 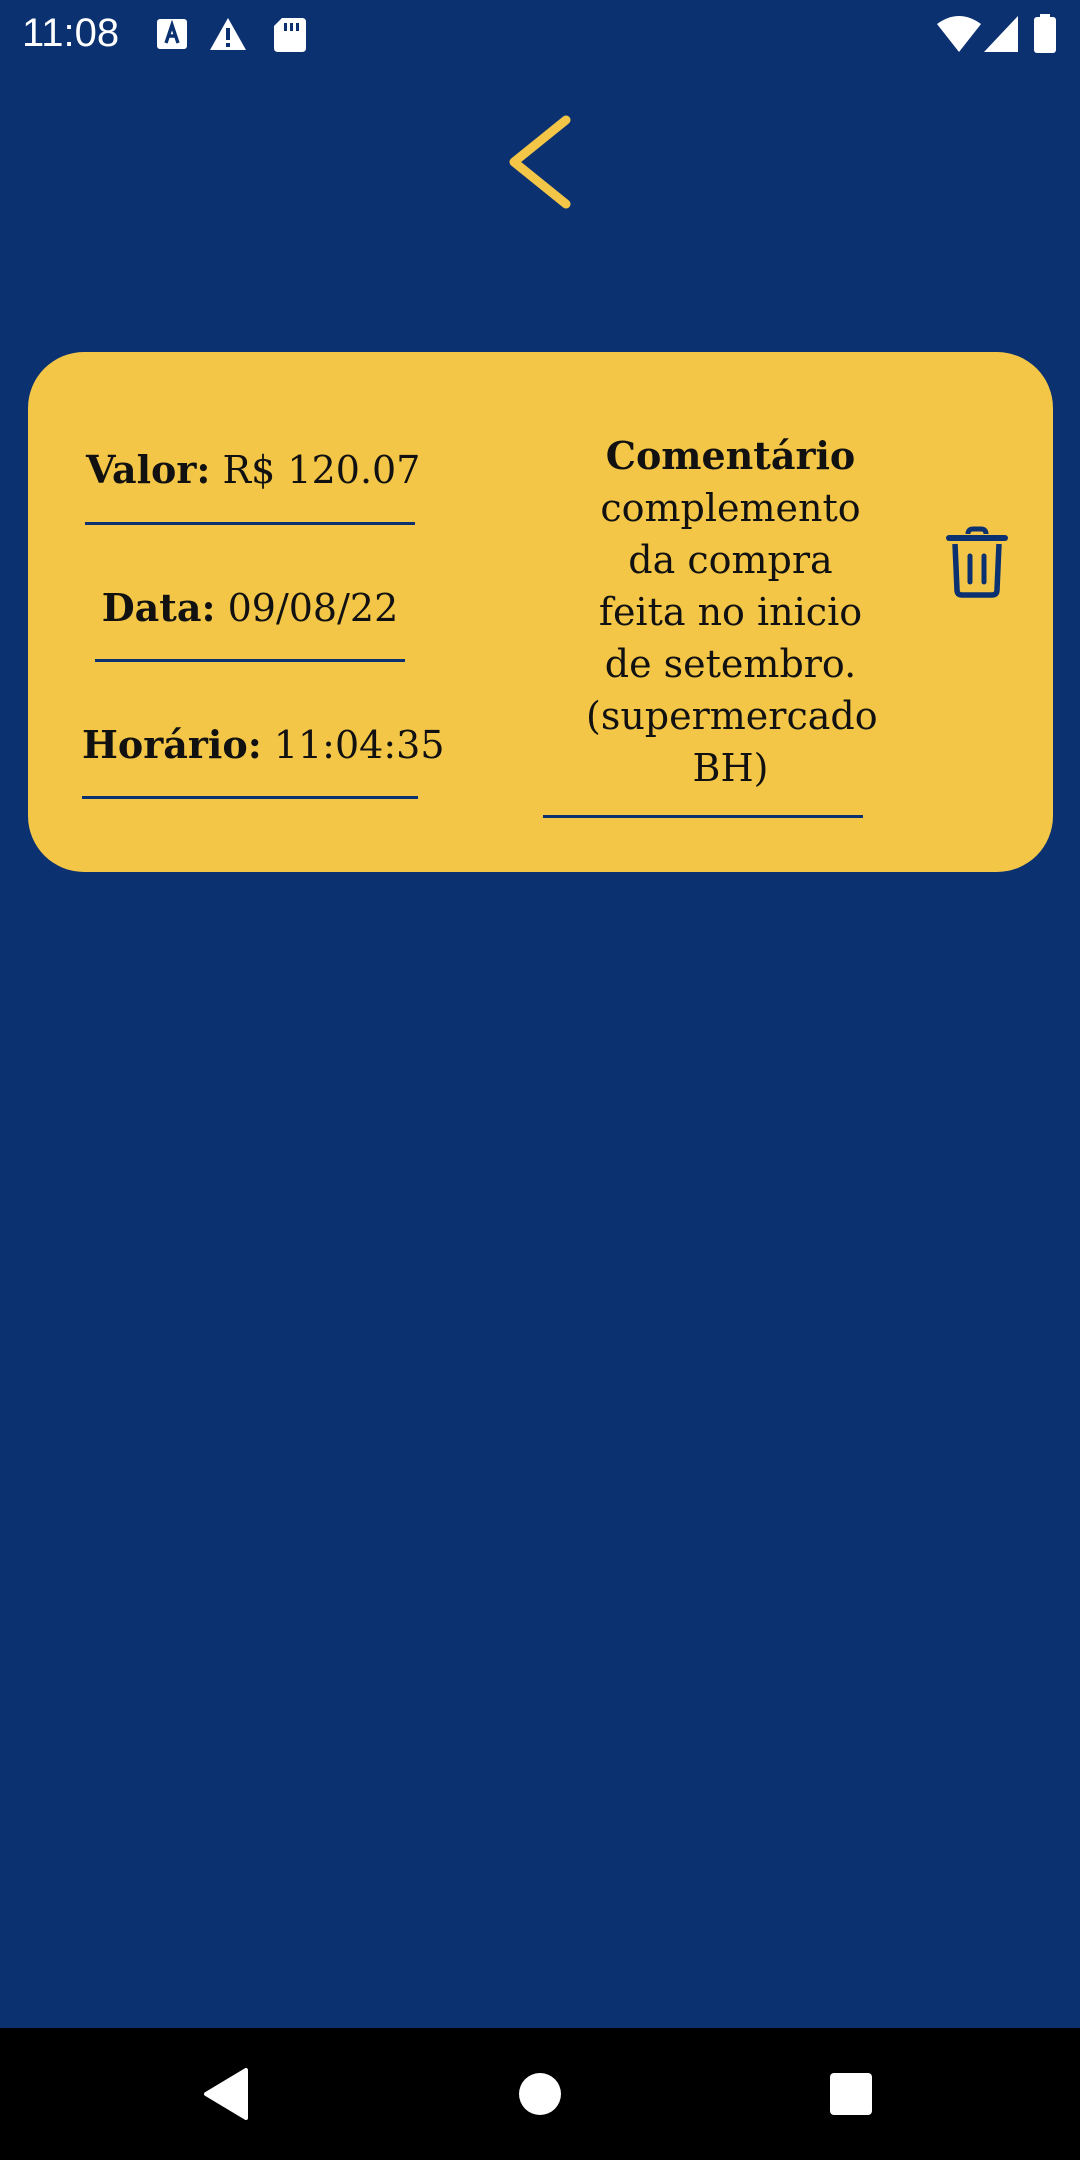 What do you see at coordinates (172, 744) in the screenshot?
I see `horario-label: Horário:` at bounding box center [172, 744].